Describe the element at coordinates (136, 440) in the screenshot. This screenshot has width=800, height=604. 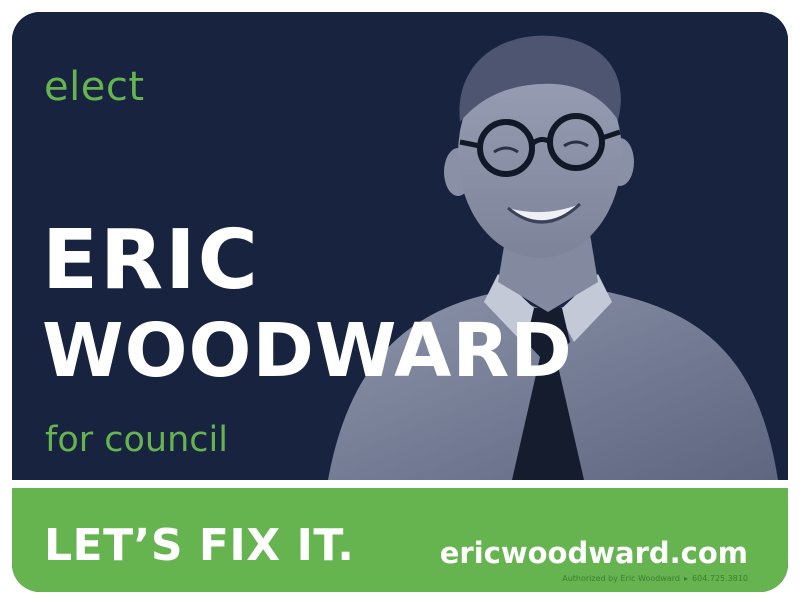
I see `for-council-text: for council` at that location.